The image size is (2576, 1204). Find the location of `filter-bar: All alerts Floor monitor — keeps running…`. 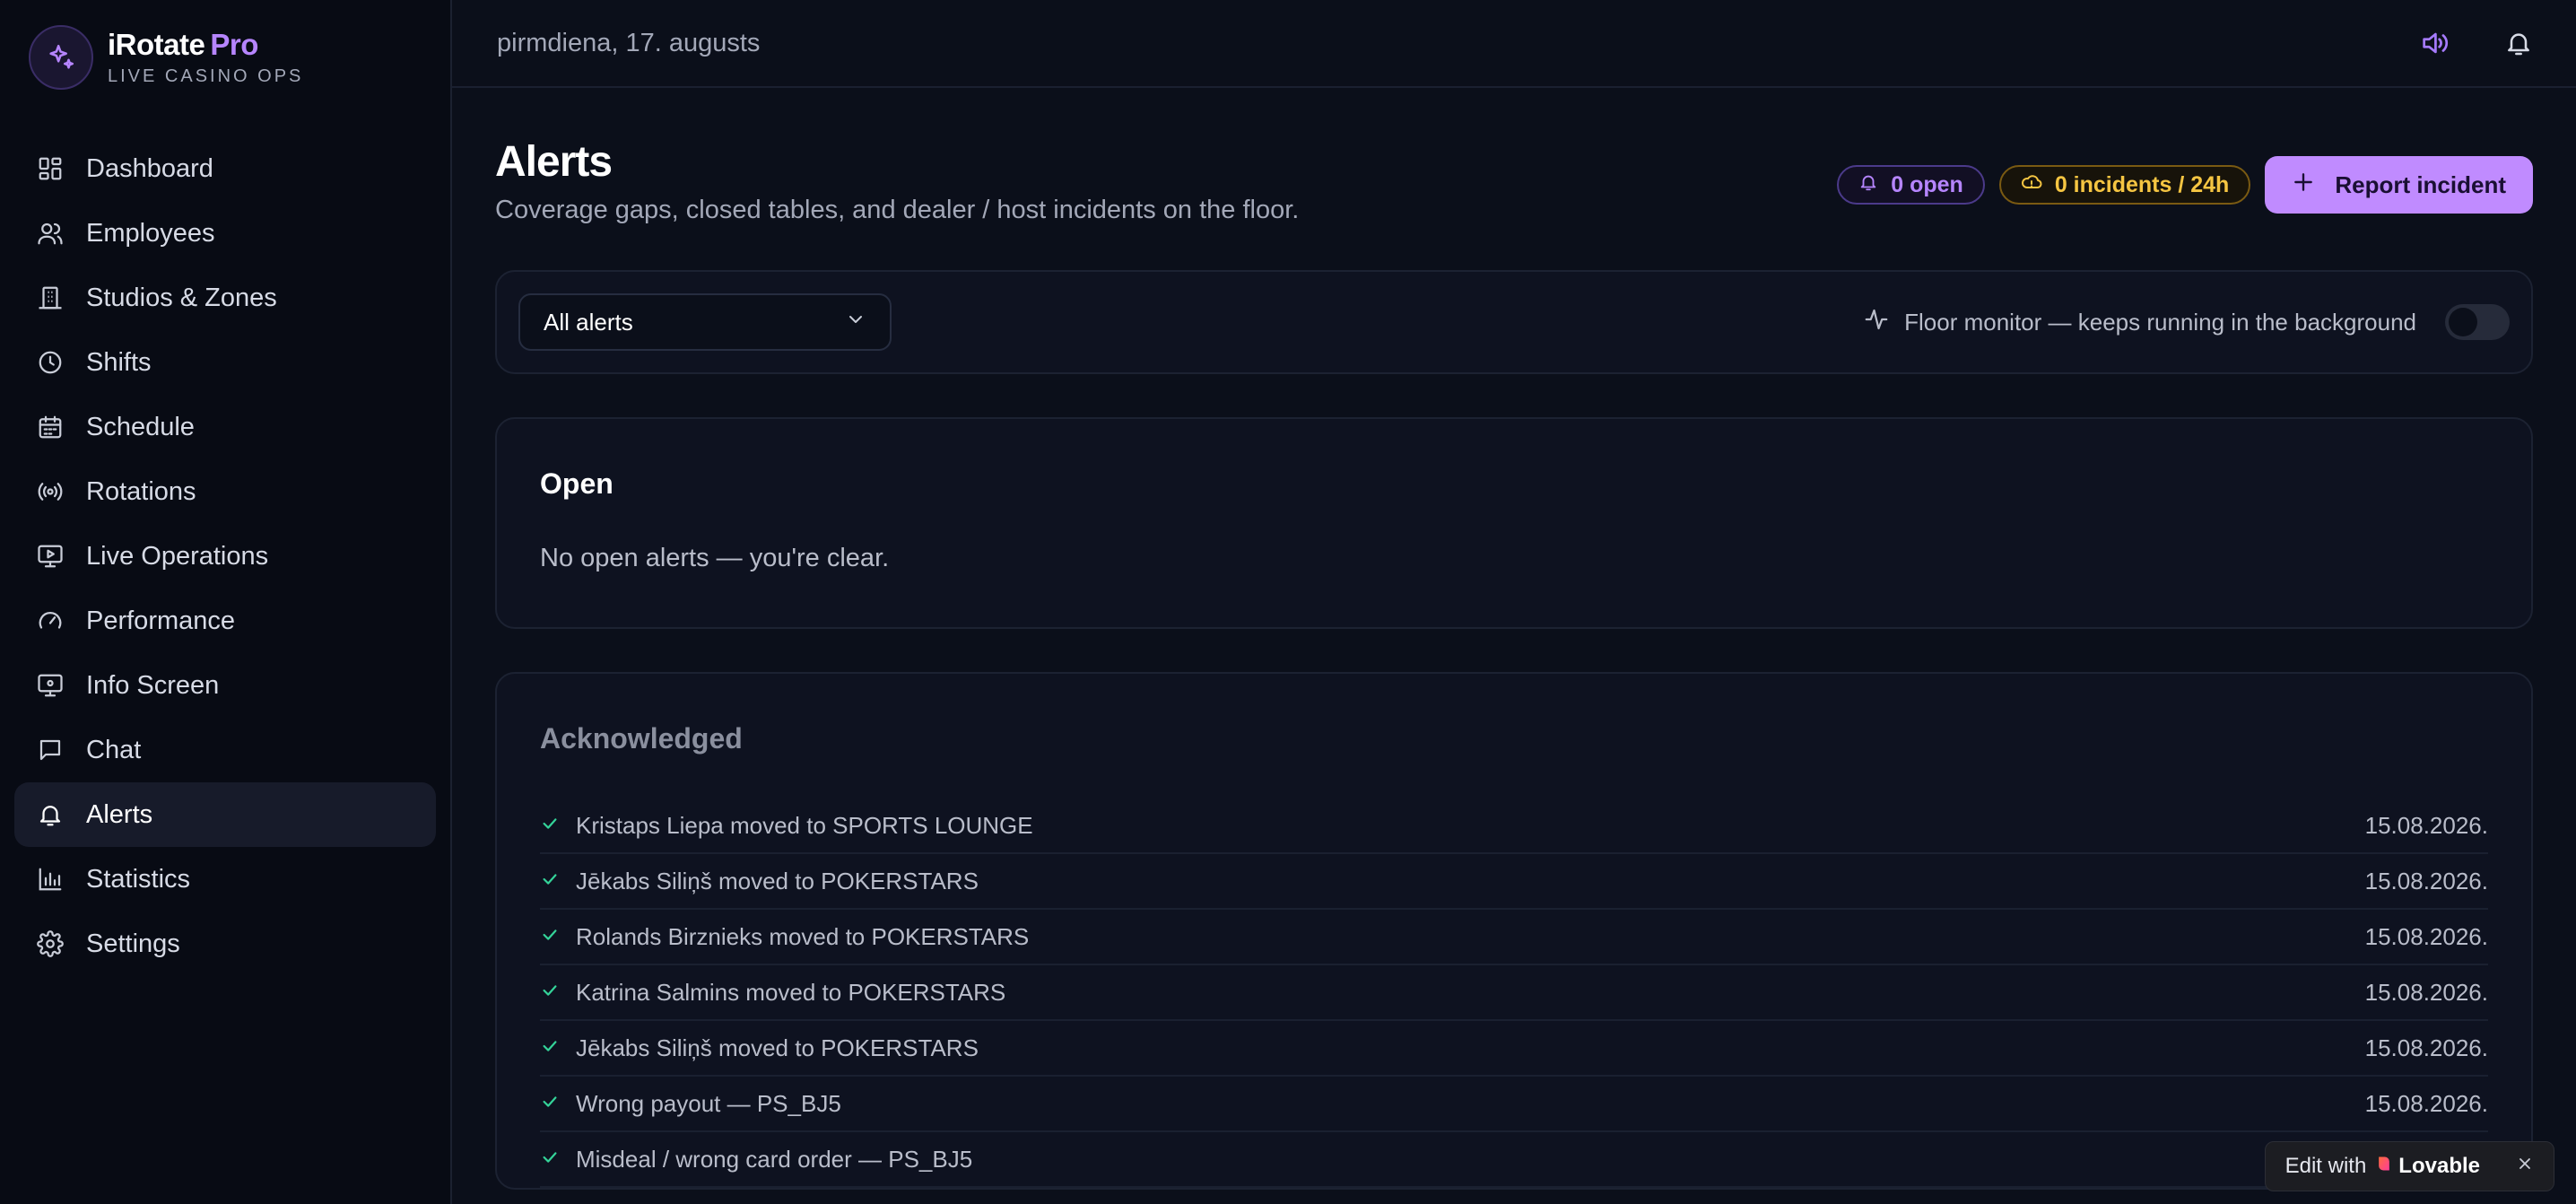

filter-bar: All alerts Floor monitor — keeps running… is located at coordinates (1514, 322).